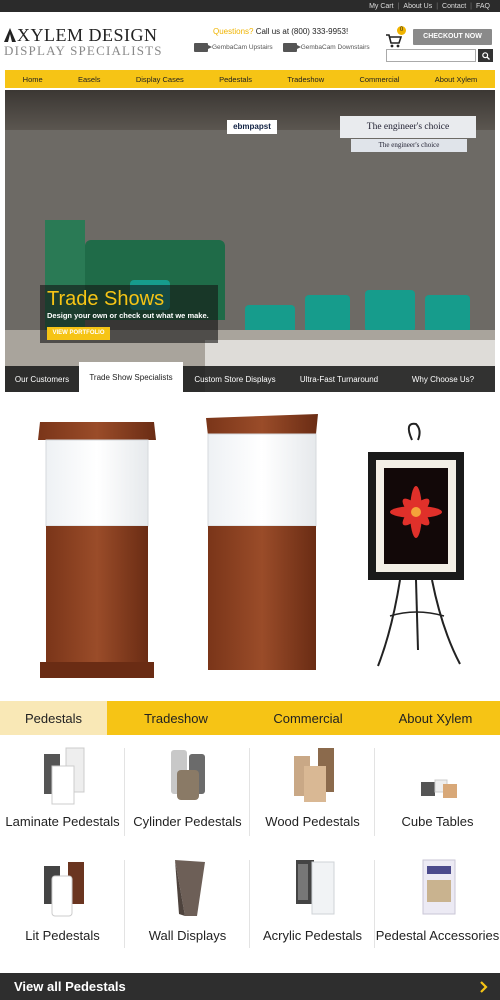 The image size is (500, 1000). Describe the element at coordinates (437, 935) in the screenshot. I see `product-label: Pedestal Accessories` at that location.